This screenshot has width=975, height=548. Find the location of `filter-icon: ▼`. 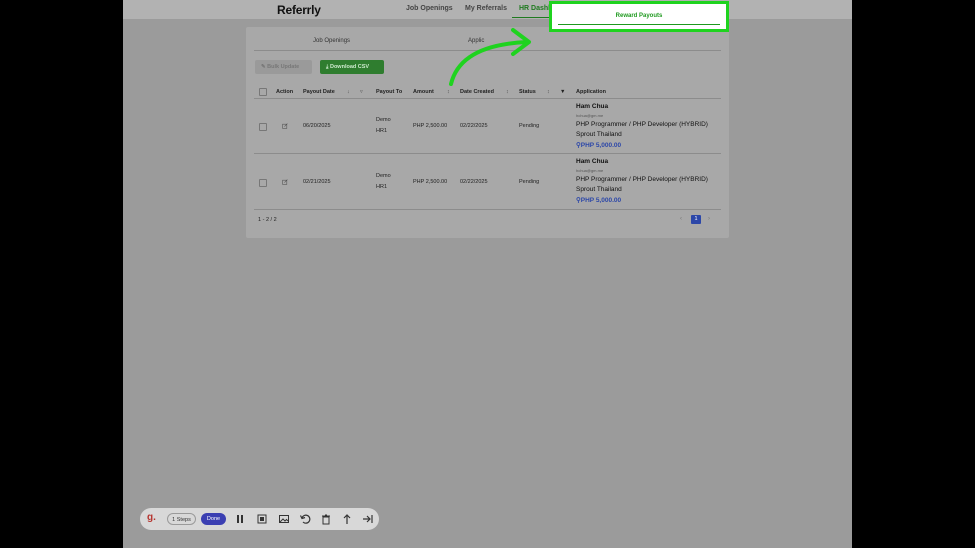

filter-icon: ▼ is located at coordinates (562, 92).